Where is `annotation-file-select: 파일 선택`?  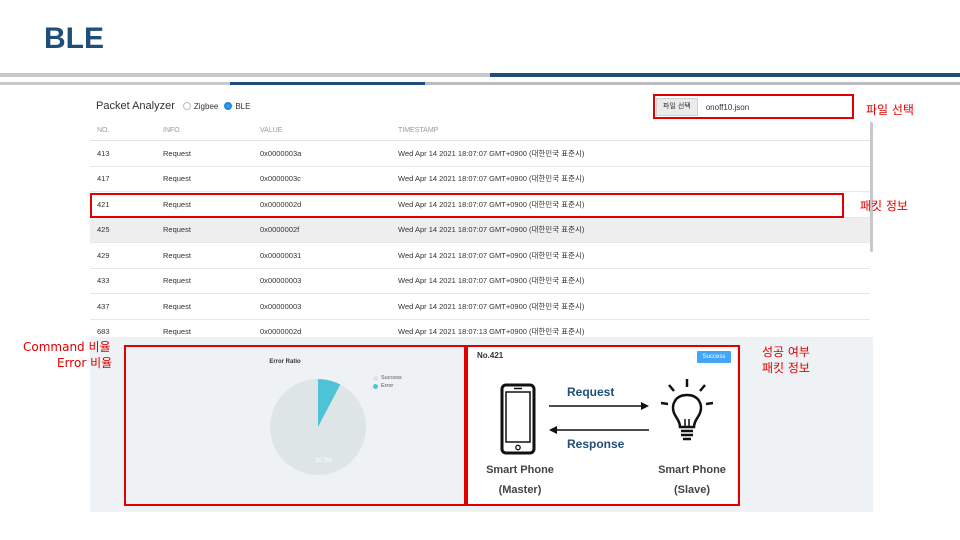
annotation-file-select: 파일 선택 is located at coordinates (890, 110).